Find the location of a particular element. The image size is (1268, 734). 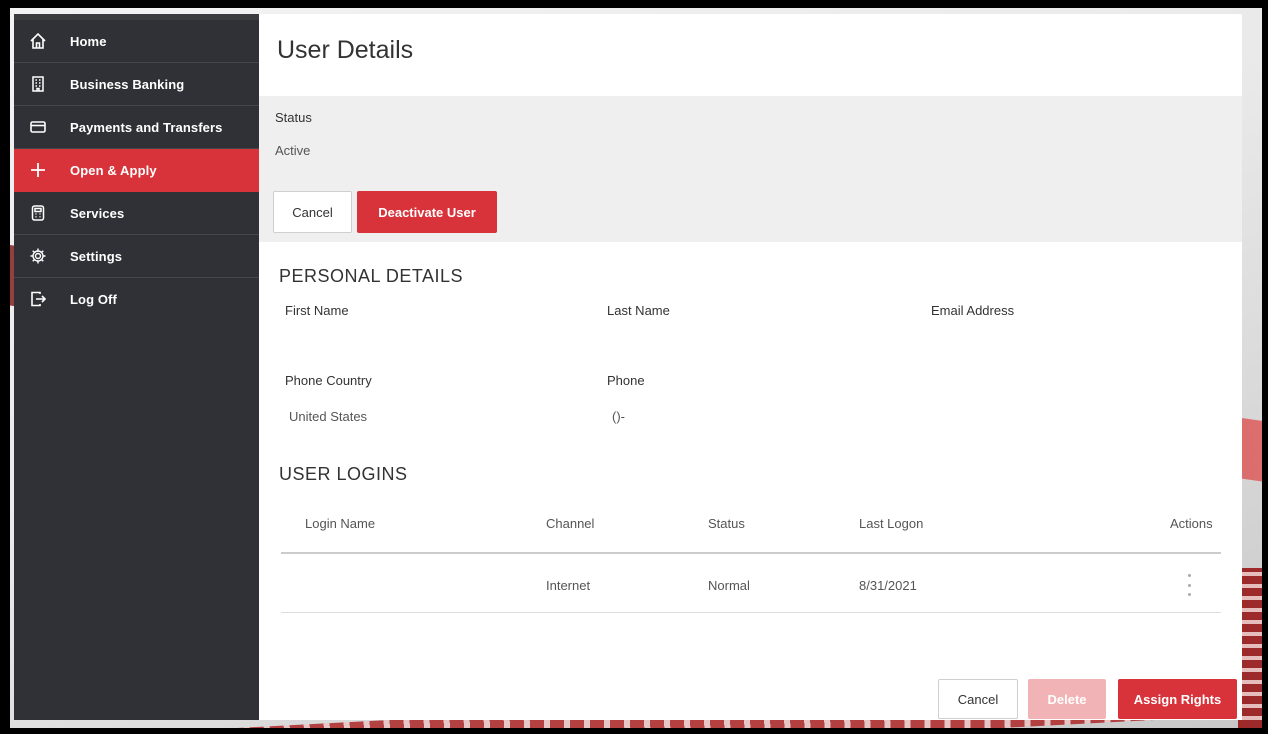

last-name-label: Last Name is located at coordinates (638, 310).